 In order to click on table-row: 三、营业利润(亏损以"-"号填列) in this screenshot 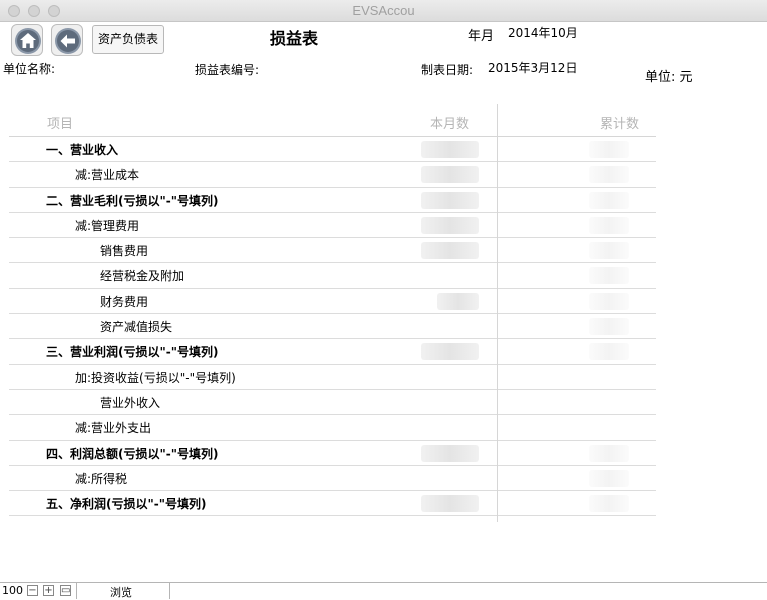, I will do `click(332, 352)`.